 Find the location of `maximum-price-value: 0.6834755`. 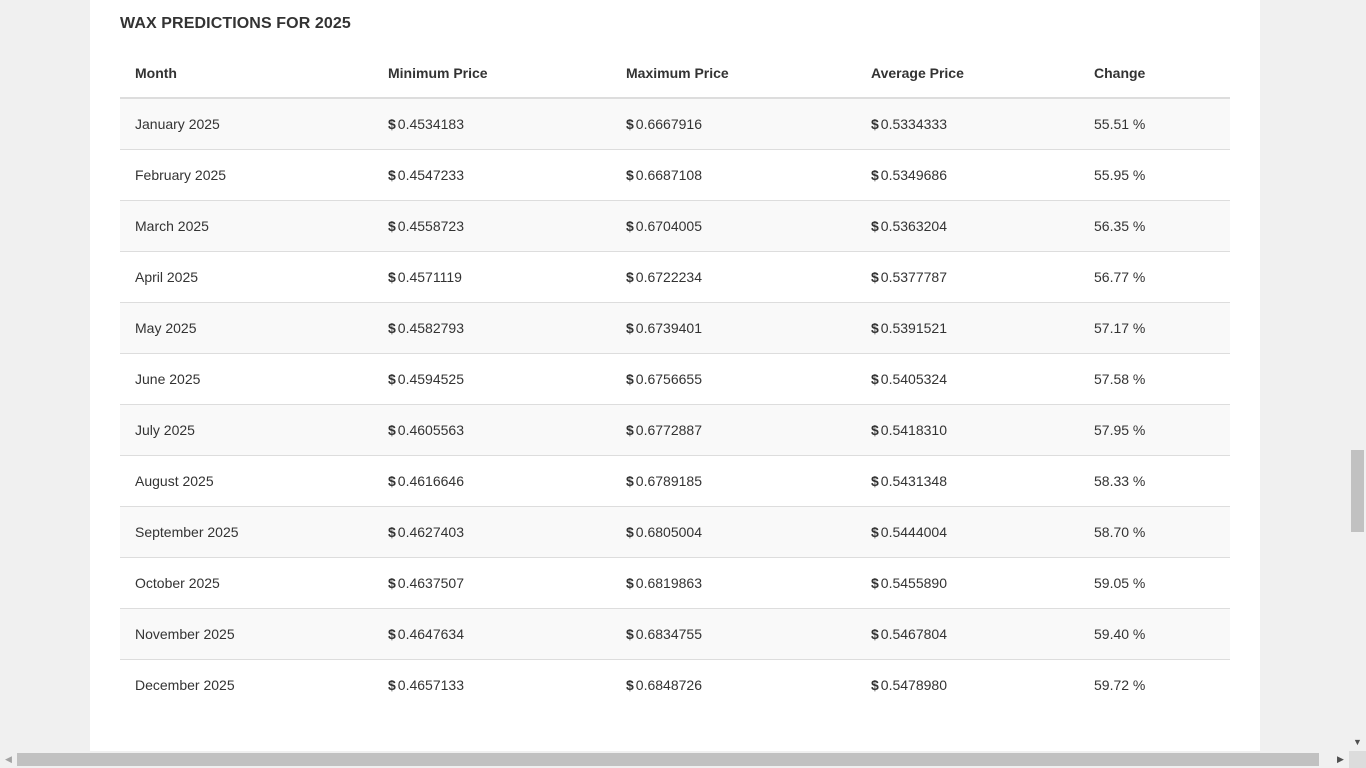

maximum-price-value: 0.6834755 is located at coordinates (668, 633).